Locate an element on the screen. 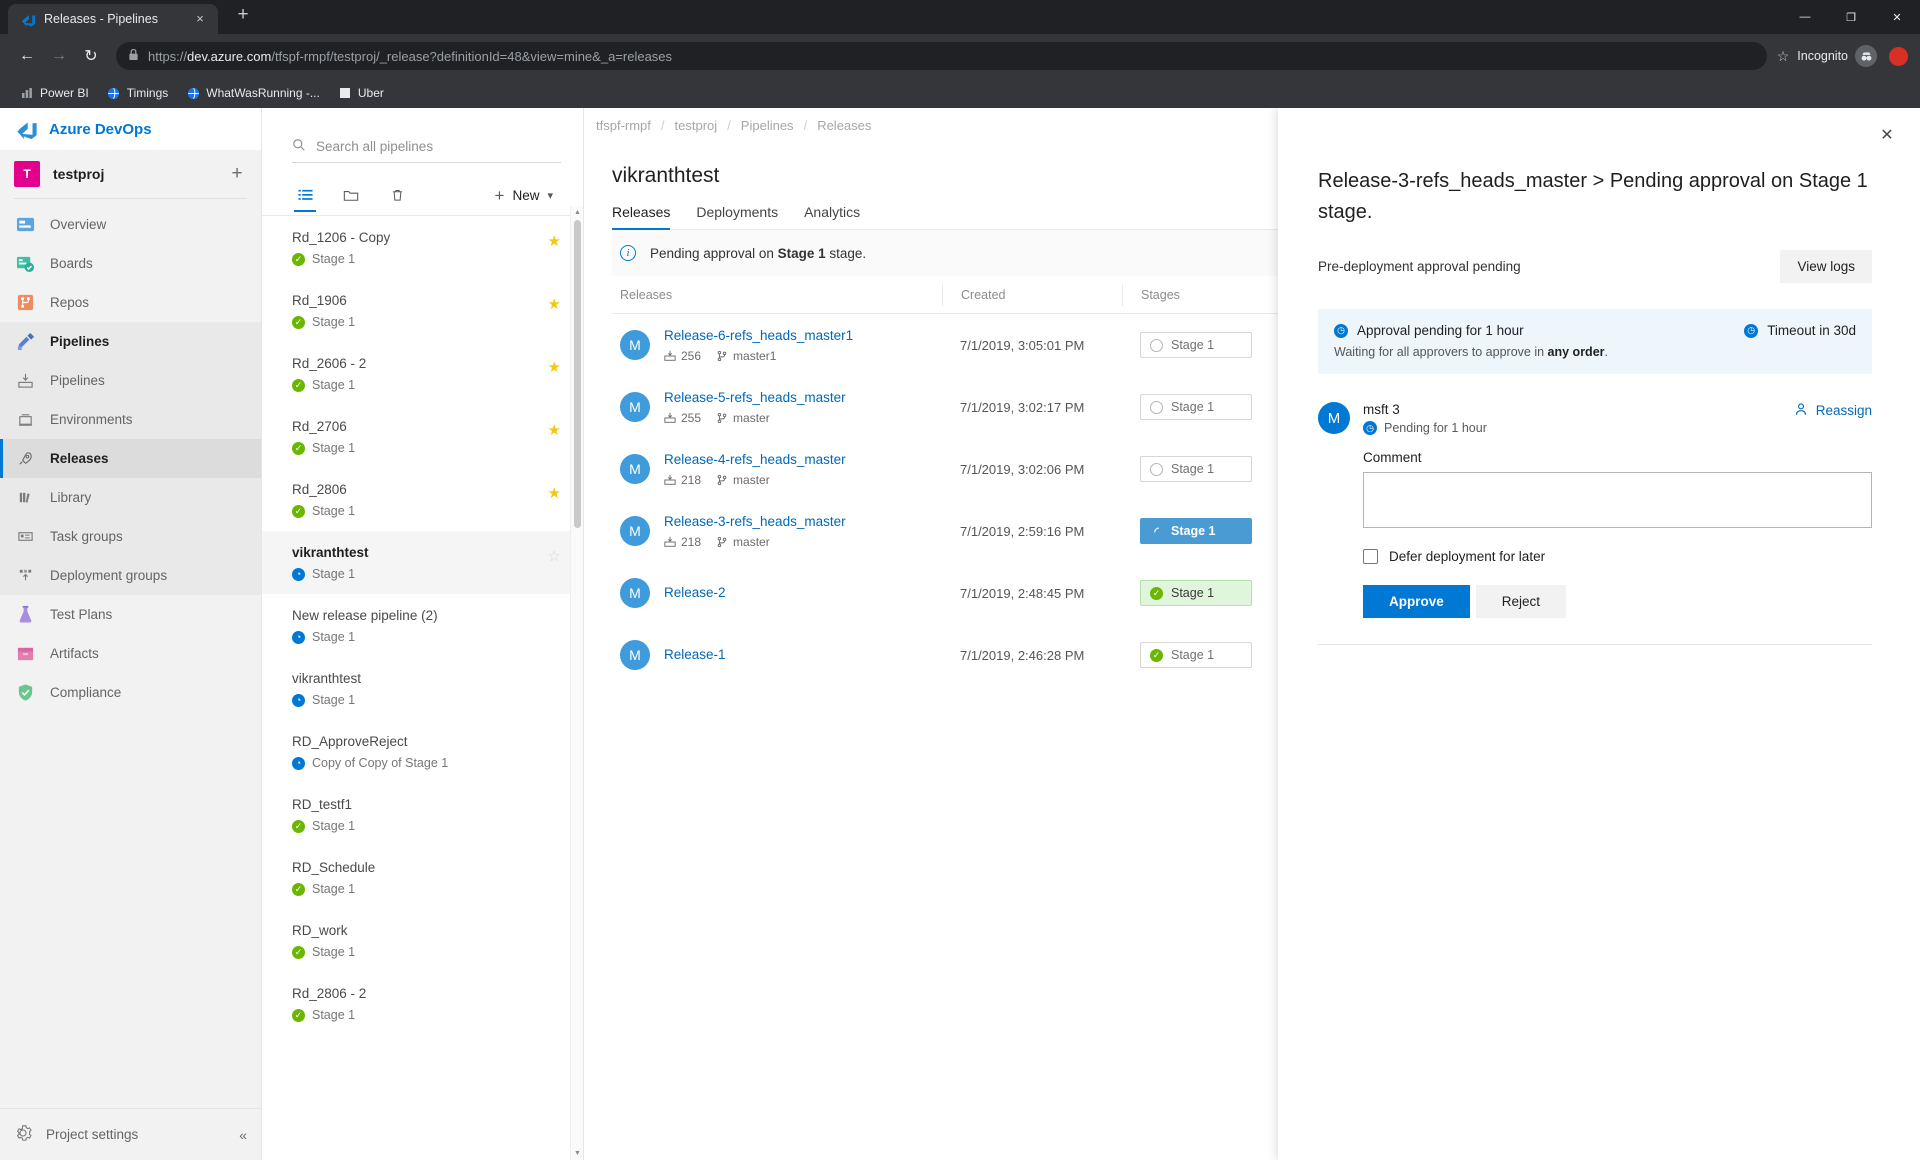 The width and height of the screenshot is (1920, 1160). branch-name: master is located at coordinates (743, 418).